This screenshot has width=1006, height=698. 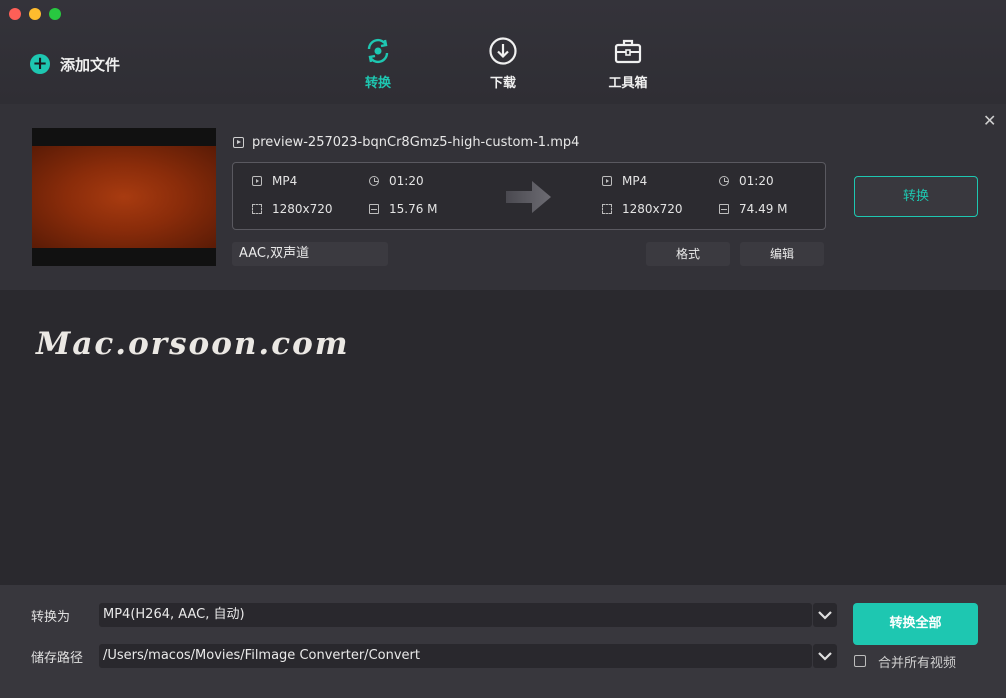 I want to click on source-size: 15.76 M, so click(x=403, y=209).